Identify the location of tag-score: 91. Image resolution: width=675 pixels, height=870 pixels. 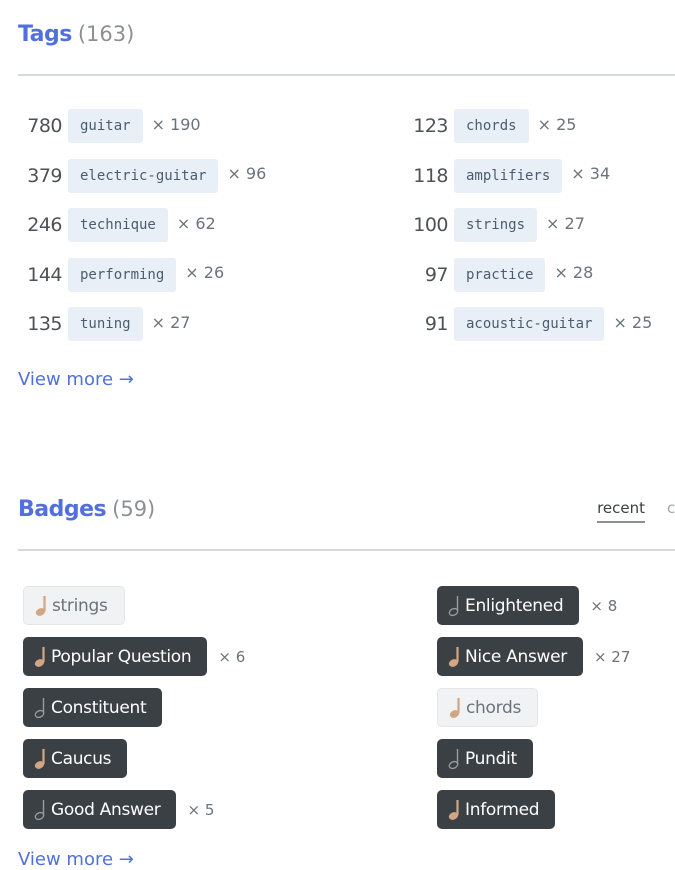
(436, 324).